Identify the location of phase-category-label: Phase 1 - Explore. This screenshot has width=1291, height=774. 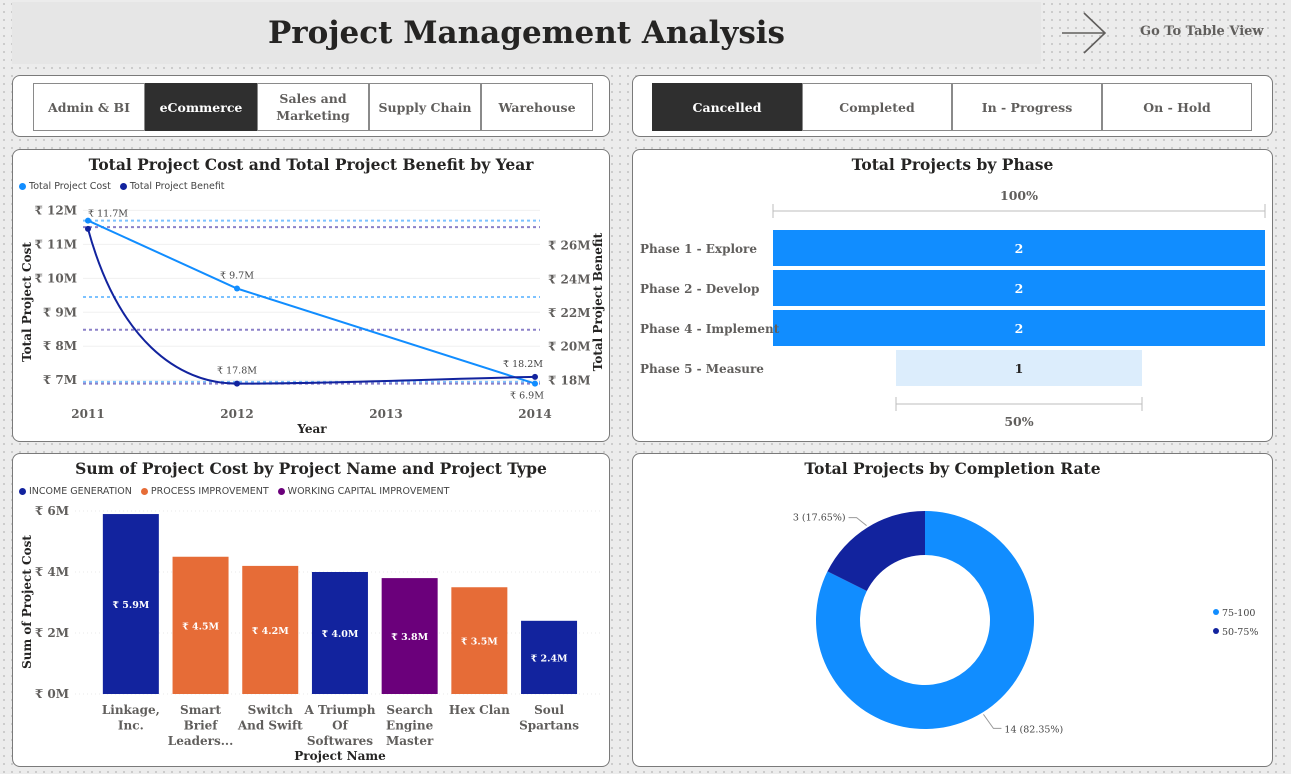
(698, 249).